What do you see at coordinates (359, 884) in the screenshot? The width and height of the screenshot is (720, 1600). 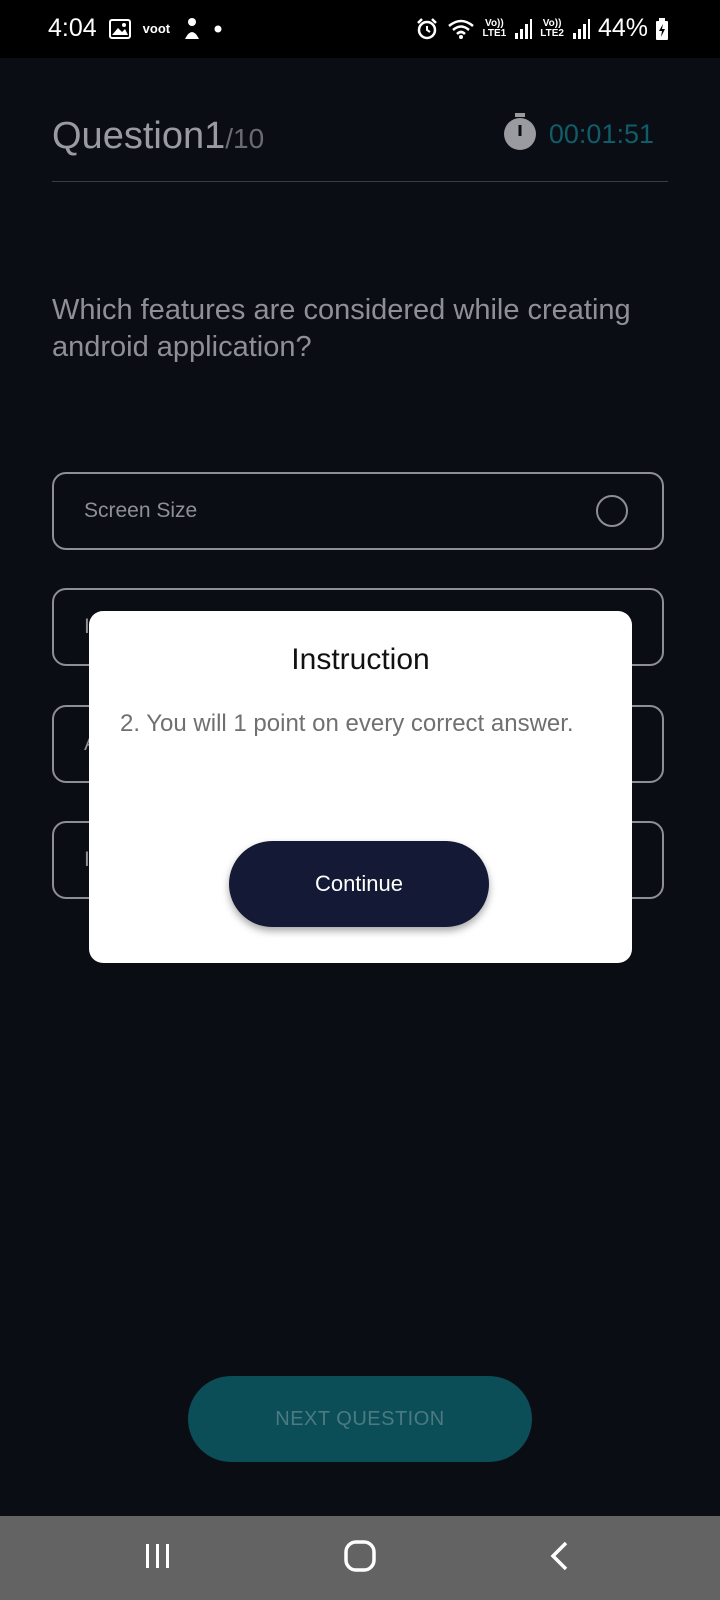 I see `continue-button: Continue` at bounding box center [359, 884].